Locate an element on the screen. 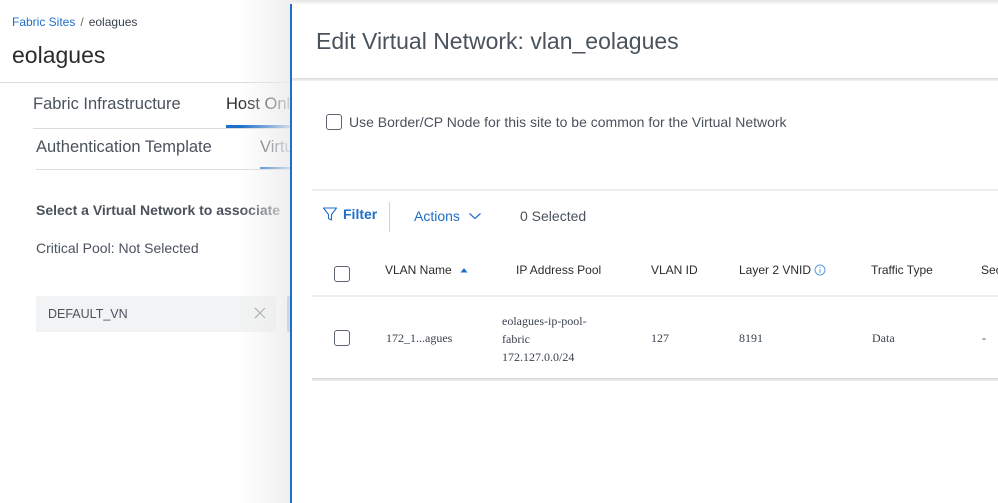 This screenshot has width=998, height=503. page-title: eolagues is located at coordinates (59, 55).